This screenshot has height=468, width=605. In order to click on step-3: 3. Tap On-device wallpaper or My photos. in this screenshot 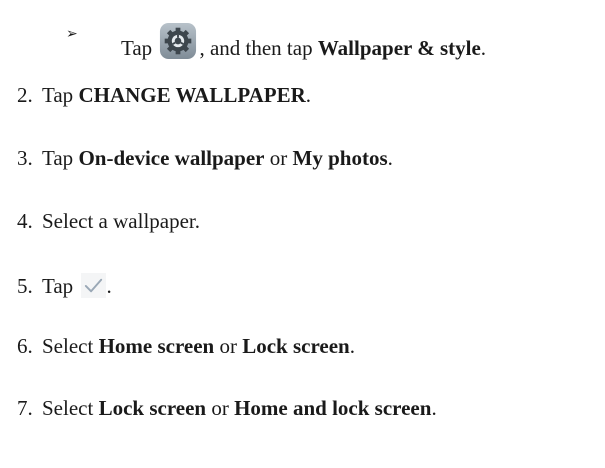, I will do `click(205, 158)`.